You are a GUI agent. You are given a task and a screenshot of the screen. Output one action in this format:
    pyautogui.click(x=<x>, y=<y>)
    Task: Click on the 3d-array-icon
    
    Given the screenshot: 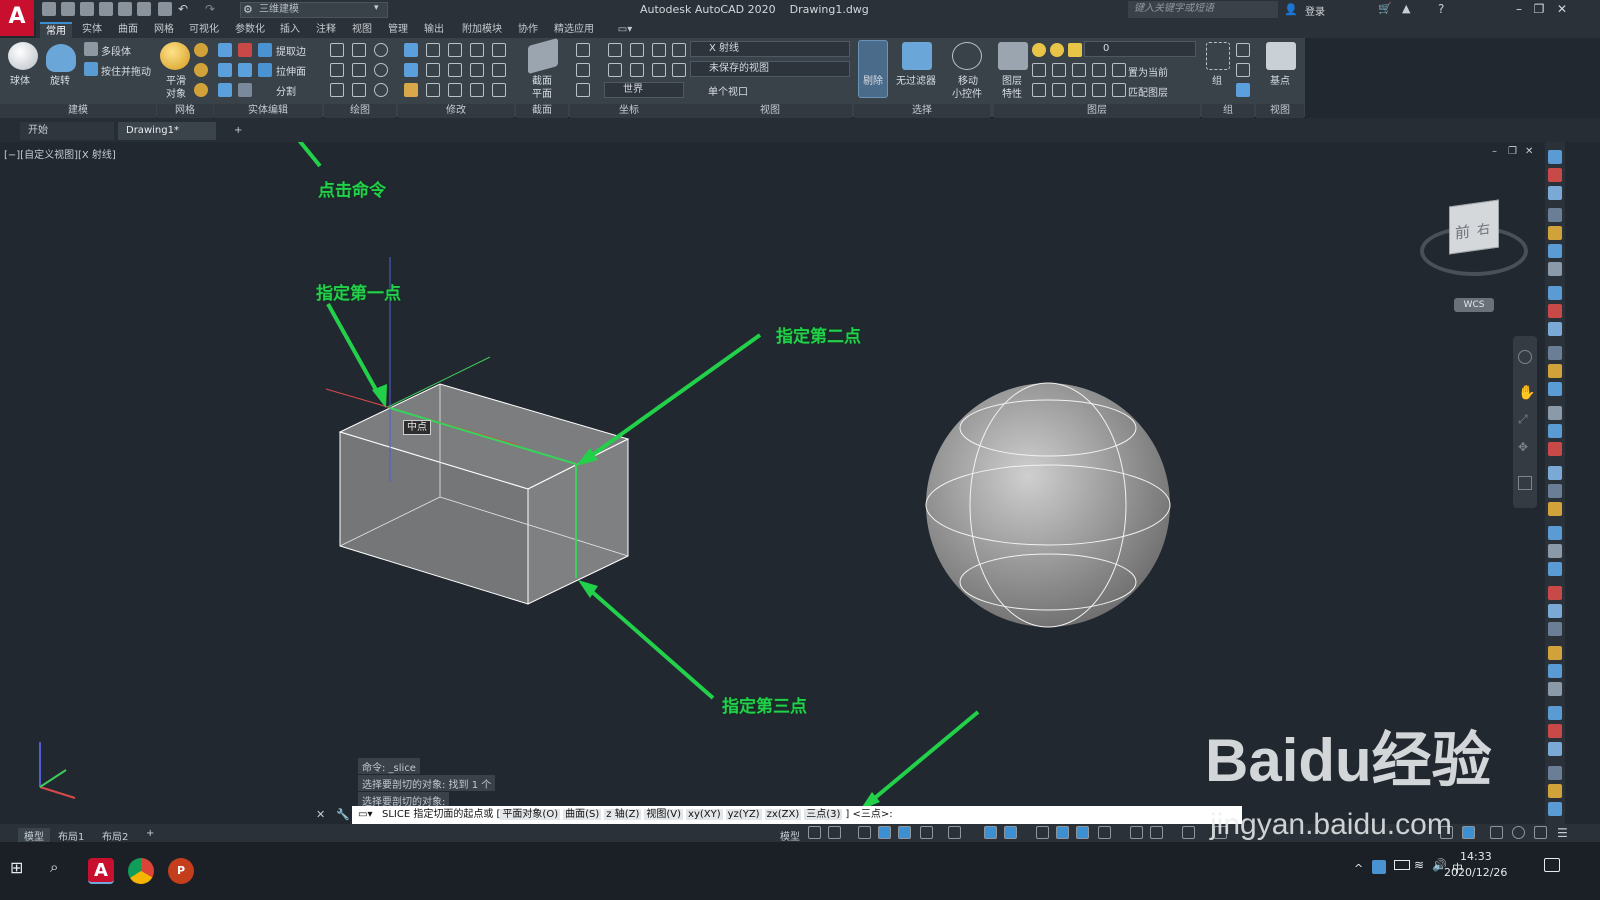 What is the action you would take?
    pyautogui.click(x=477, y=50)
    